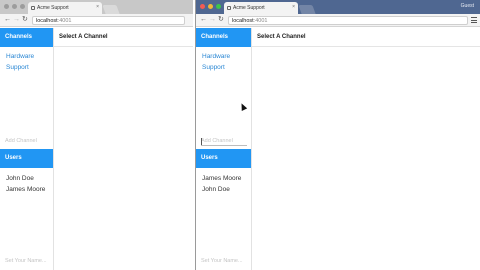  I want to click on menu-icon, so click(474, 20).